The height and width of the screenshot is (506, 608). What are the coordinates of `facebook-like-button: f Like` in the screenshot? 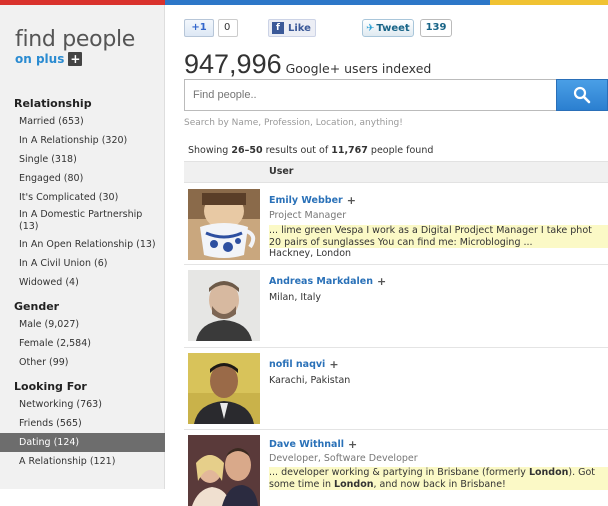 It's located at (292, 28).